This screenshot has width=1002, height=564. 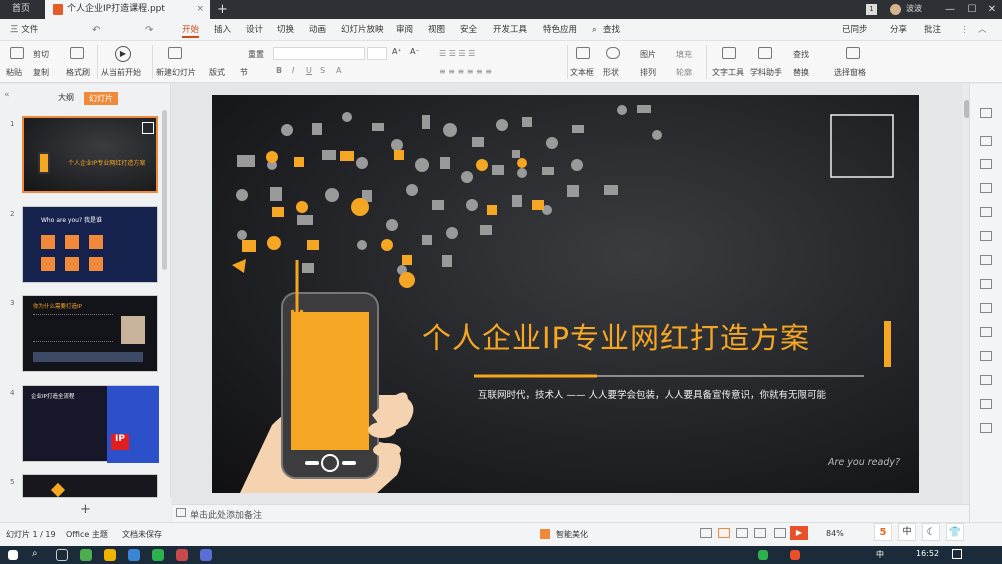 What do you see at coordinates (510, 30) in the screenshot?
I see `menu-developer: 开发工具` at bounding box center [510, 30].